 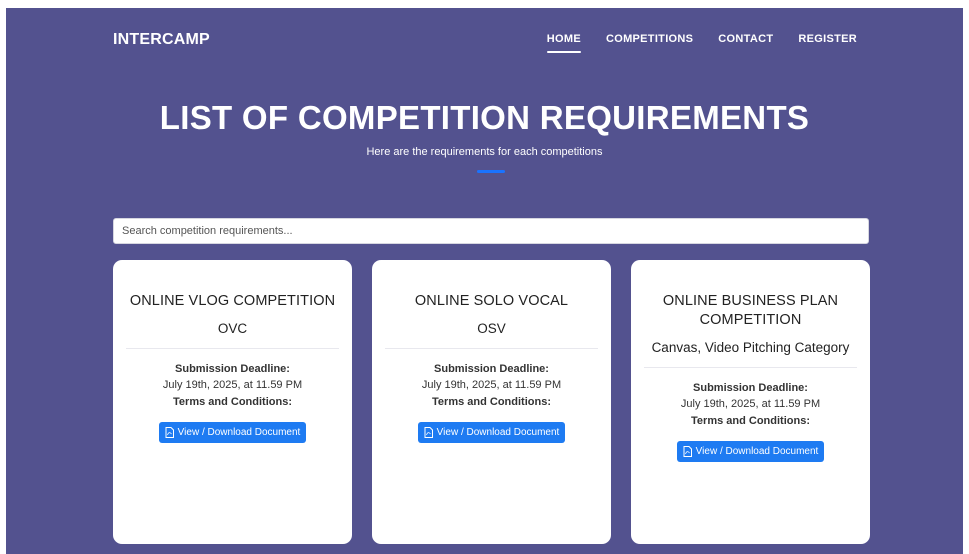 What do you see at coordinates (491, 301) in the screenshot?
I see `card-title: ONLINE SOLO VOCAL` at bounding box center [491, 301].